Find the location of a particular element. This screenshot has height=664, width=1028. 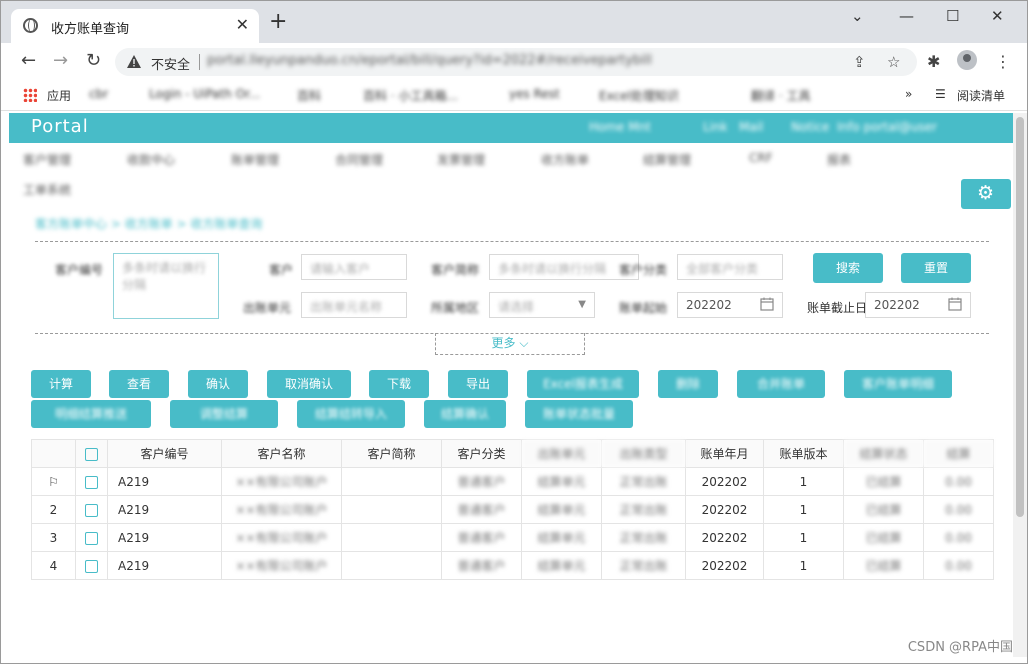

settings-button: ⚙ is located at coordinates (986, 194).